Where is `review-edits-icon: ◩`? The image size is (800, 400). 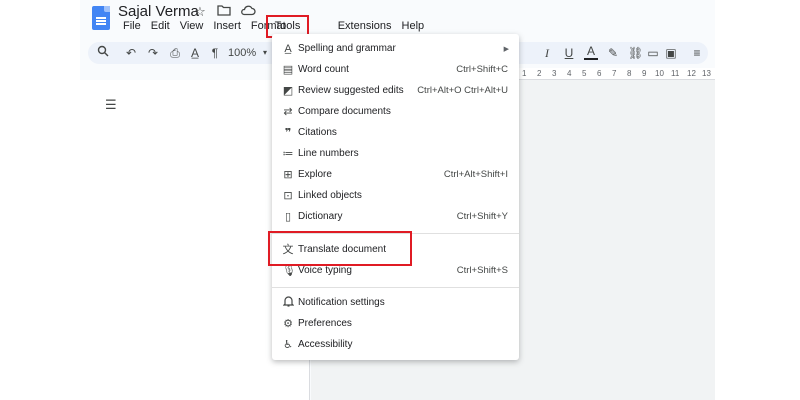 review-edits-icon: ◩ is located at coordinates (288, 90).